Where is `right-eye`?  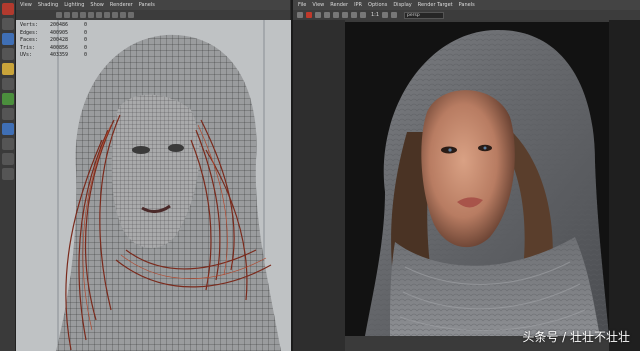 right-eye is located at coordinates (176, 148).